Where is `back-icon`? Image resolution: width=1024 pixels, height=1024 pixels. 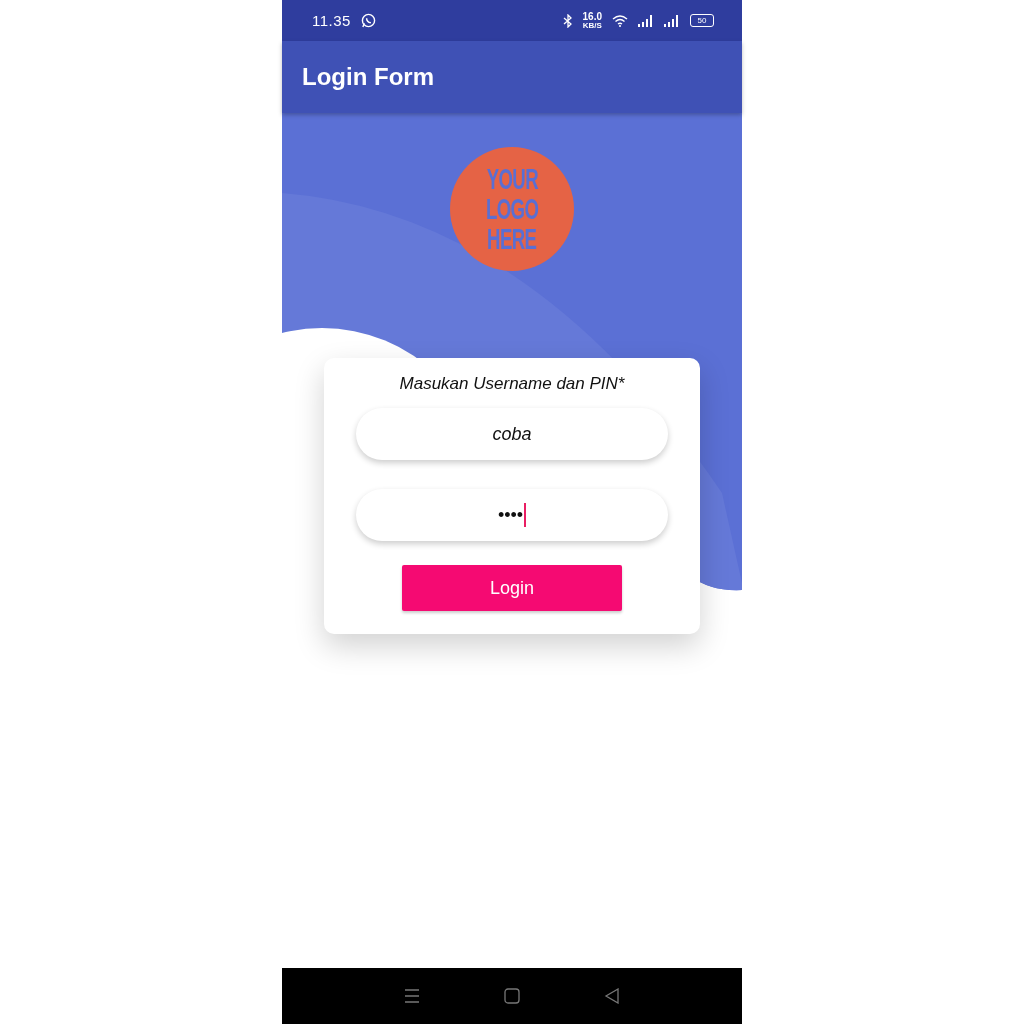
back-icon is located at coordinates (612, 996).